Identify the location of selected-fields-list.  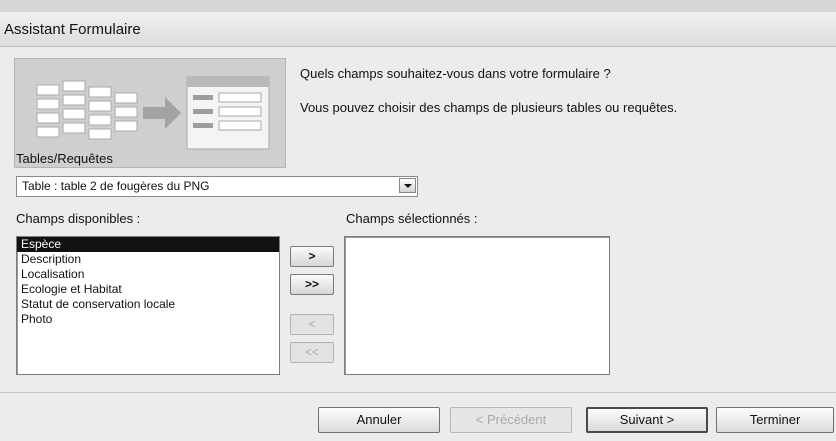
(477, 305).